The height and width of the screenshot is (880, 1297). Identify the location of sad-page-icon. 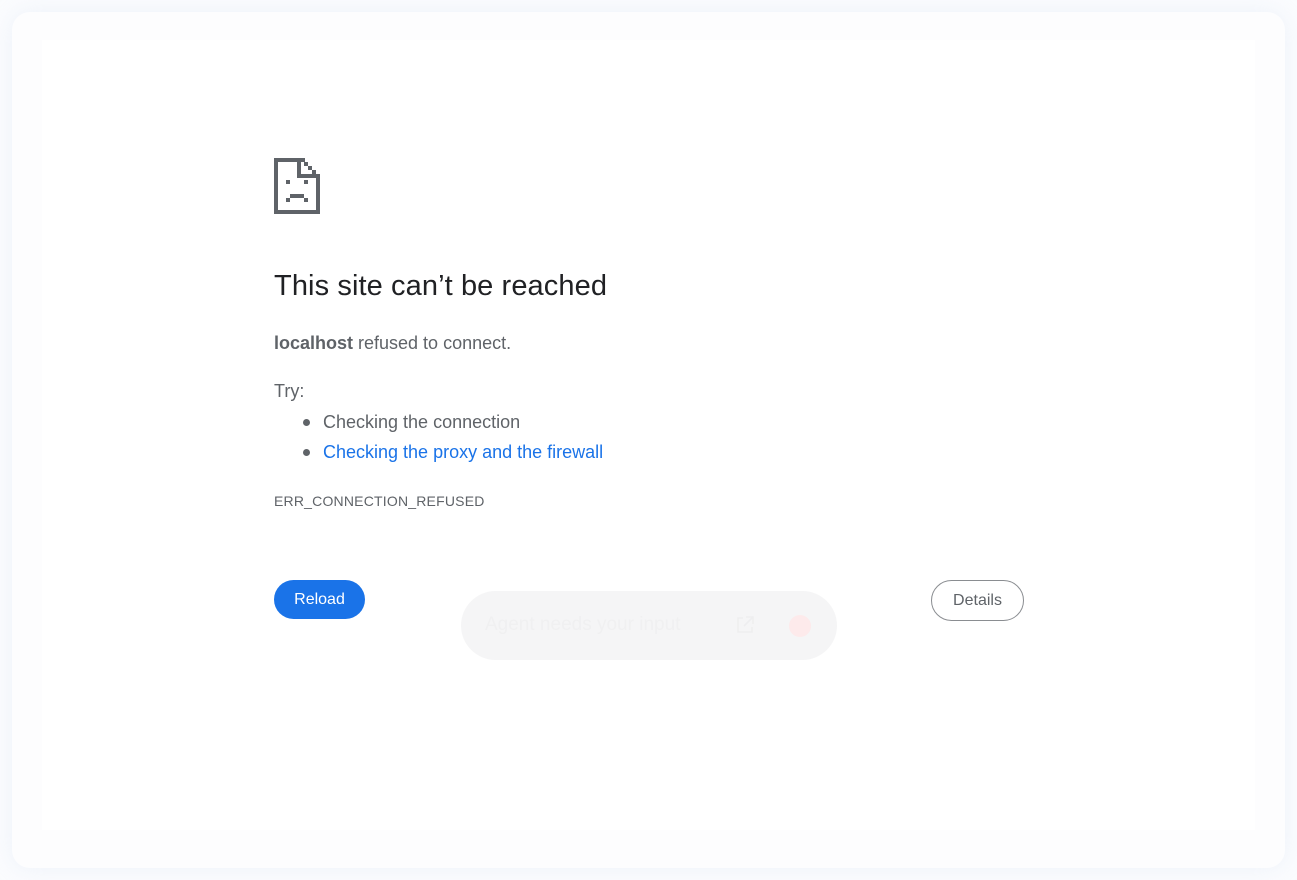
(297, 186).